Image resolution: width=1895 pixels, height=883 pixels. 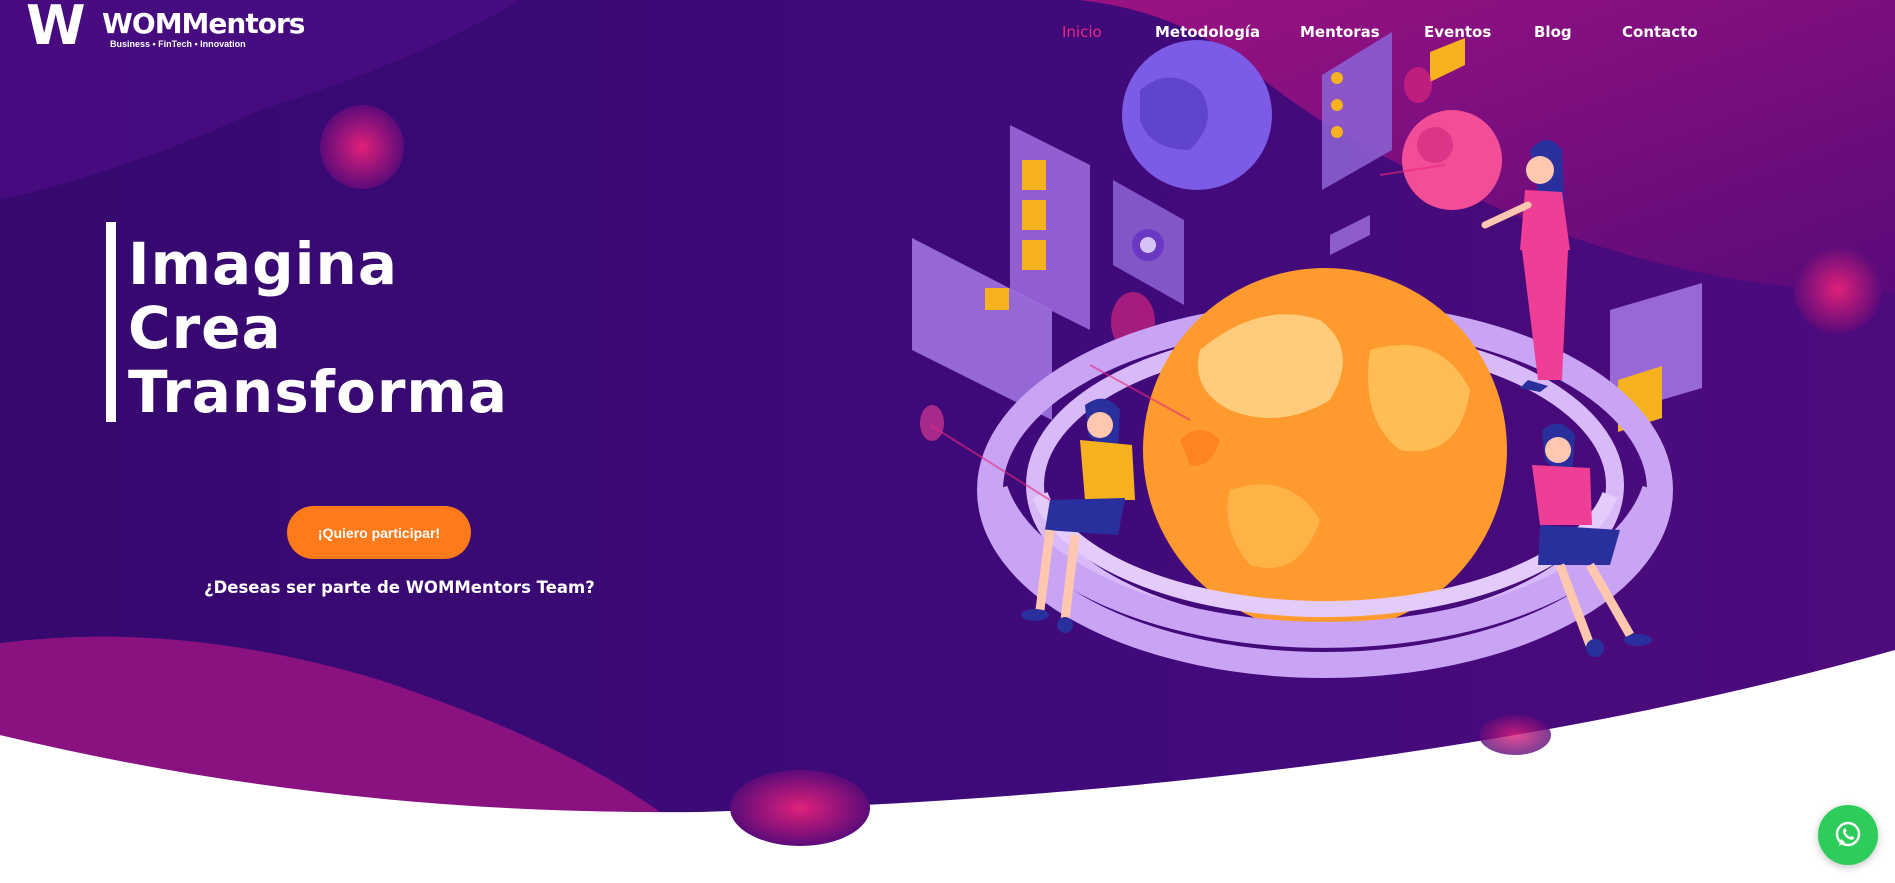 I want to click on headline-line-2: Crea, so click(x=205, y=328).